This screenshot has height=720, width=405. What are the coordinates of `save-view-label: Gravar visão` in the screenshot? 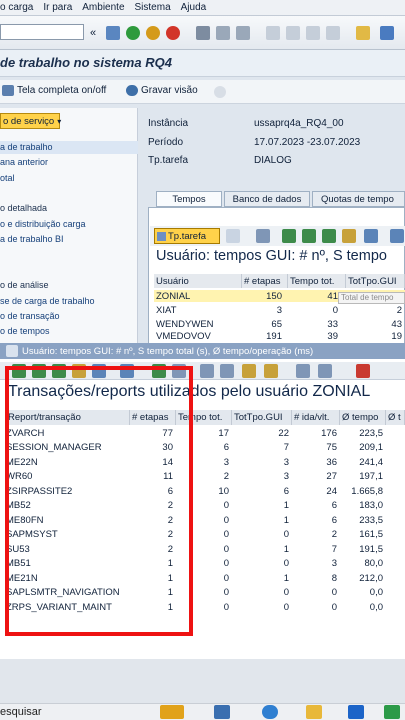 It's located at (169, 90).